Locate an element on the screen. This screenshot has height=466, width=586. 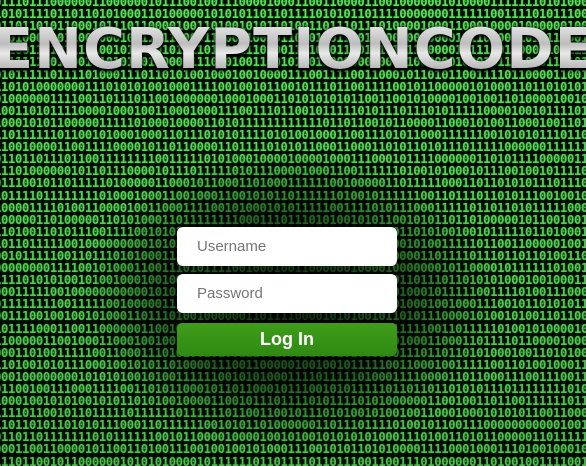
login-form: Log In is located at coordinates (287, 291).